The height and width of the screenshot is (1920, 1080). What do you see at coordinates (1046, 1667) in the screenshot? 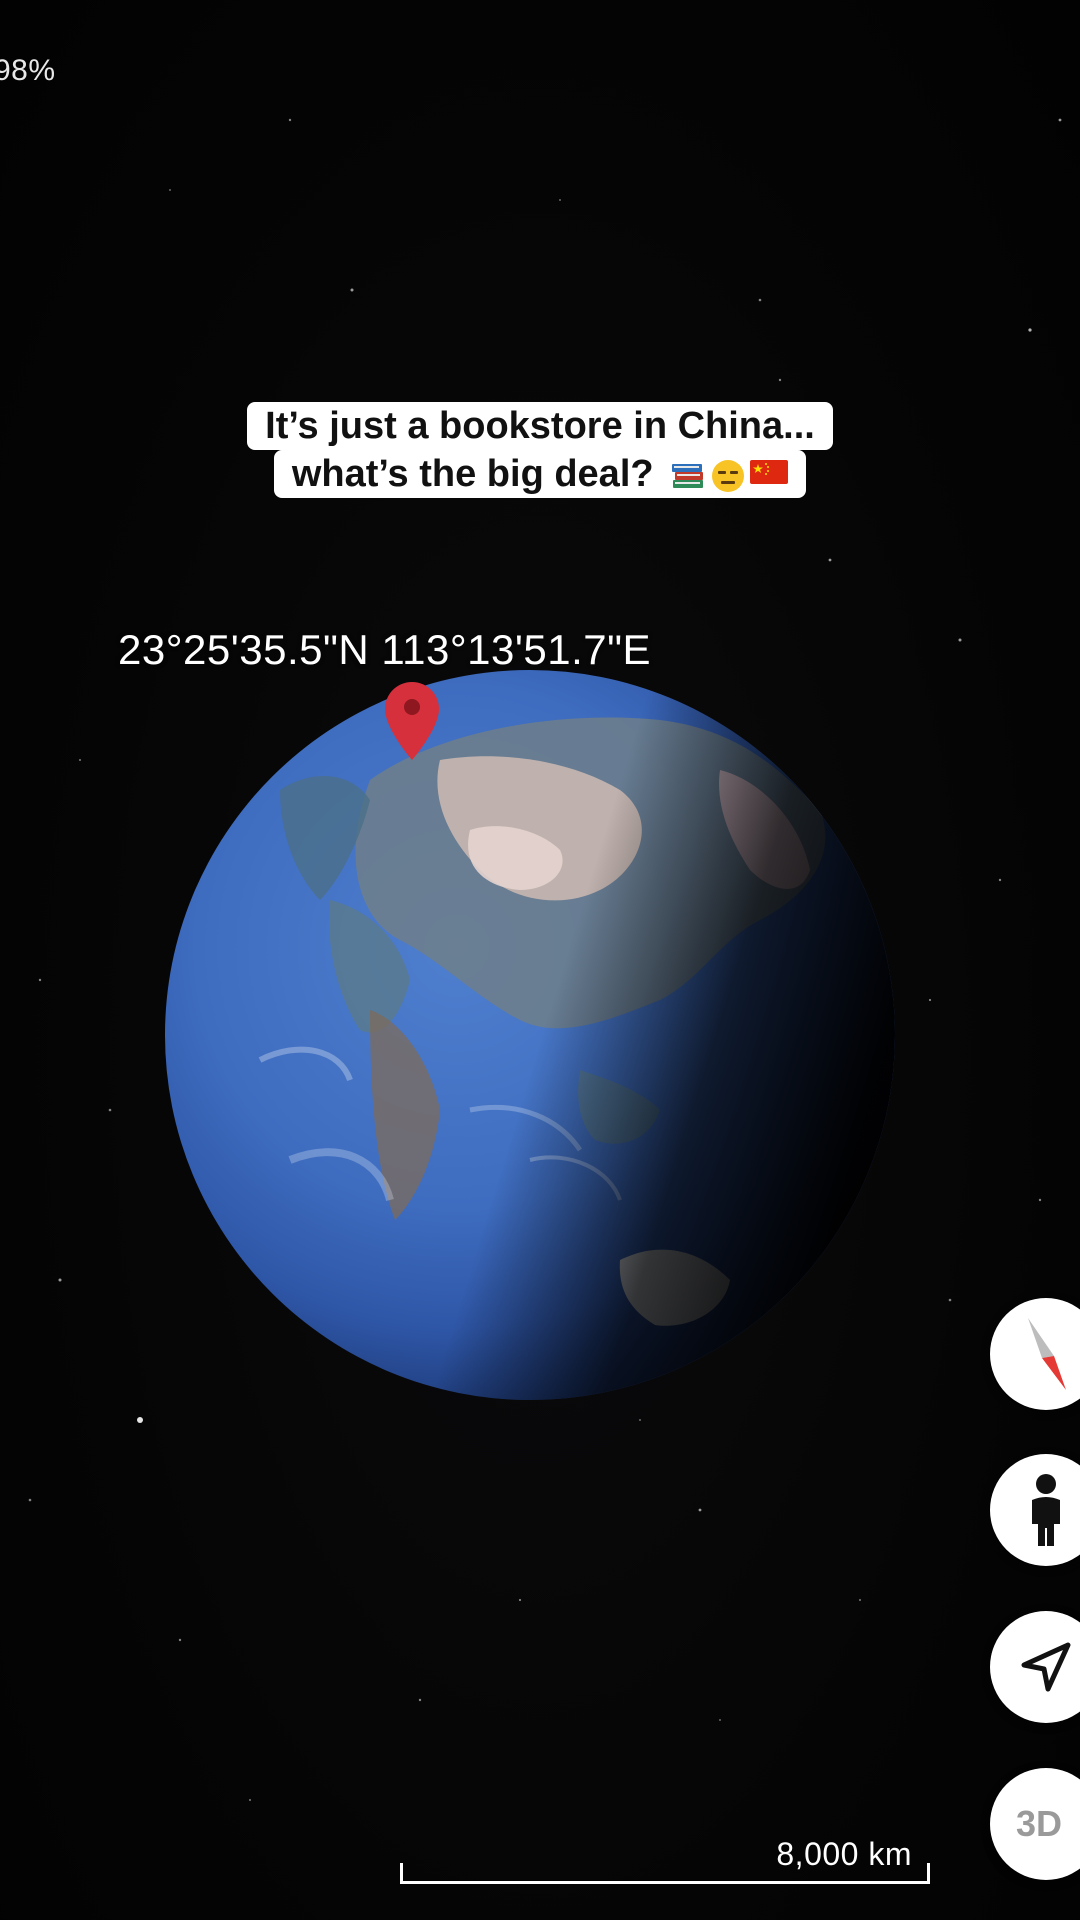
I see `navigation-arrow-icon` at bounding box center [1046, 1667].